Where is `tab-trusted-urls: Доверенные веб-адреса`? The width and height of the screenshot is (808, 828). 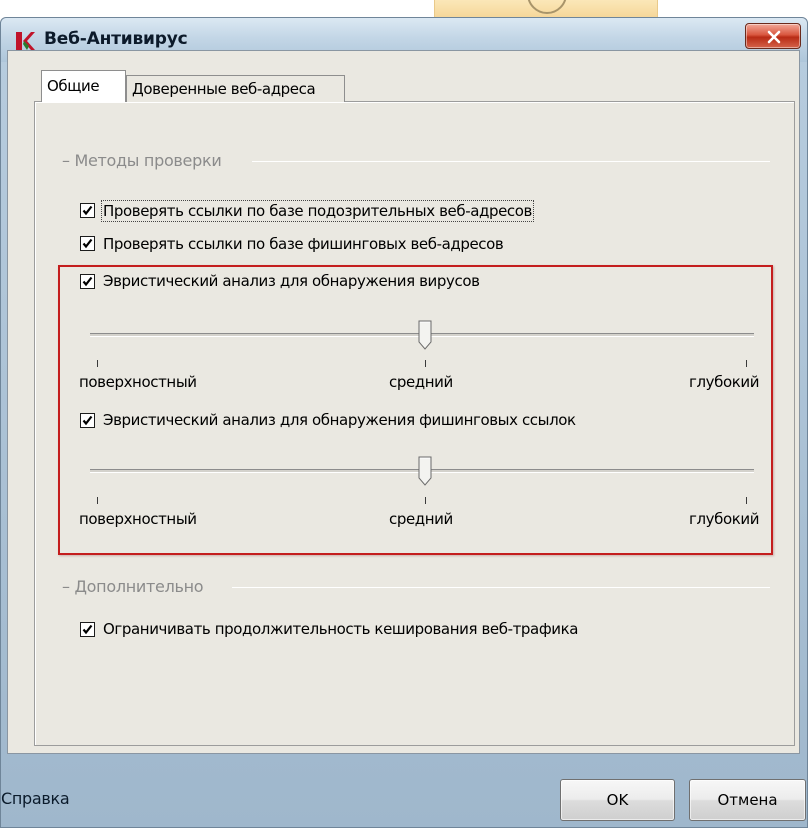 tab-trusted-urls: Доверенные веб-адреса is located at coordinates (235, 88).